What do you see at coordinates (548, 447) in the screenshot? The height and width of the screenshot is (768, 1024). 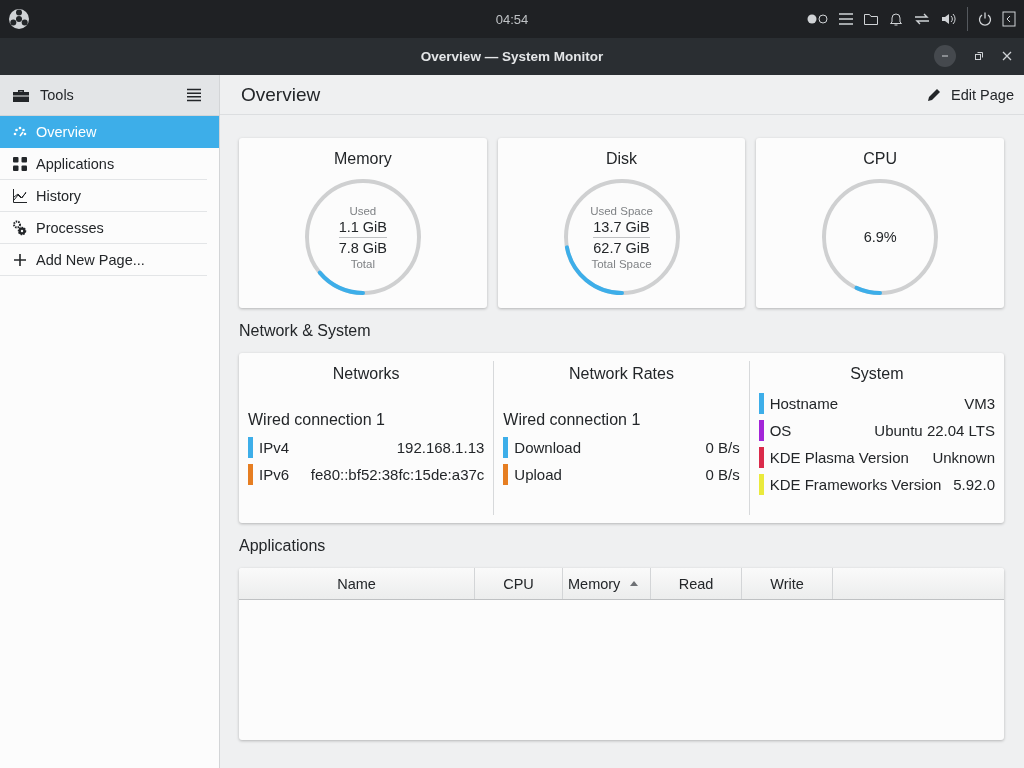 I see `info-label: Download` at bounding box center [548, 447].